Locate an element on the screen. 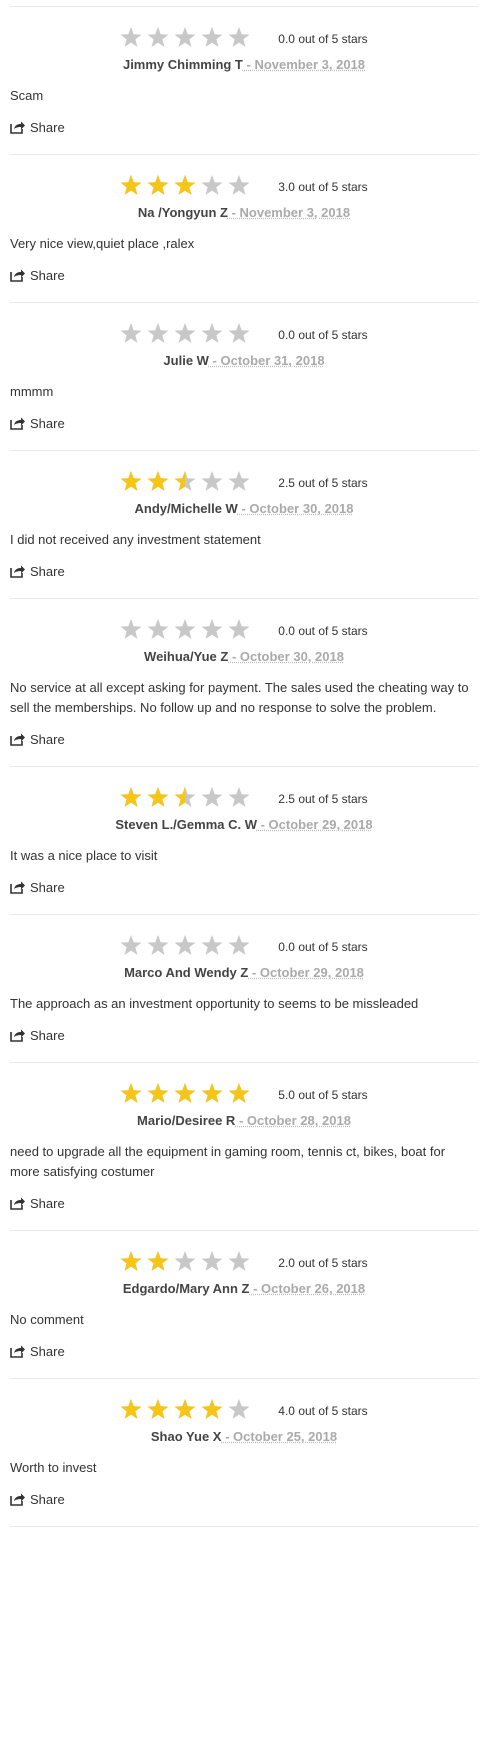  review-byline: Na /Yongyun Z - November 3, 2018 is located at coordinates (244, 213).